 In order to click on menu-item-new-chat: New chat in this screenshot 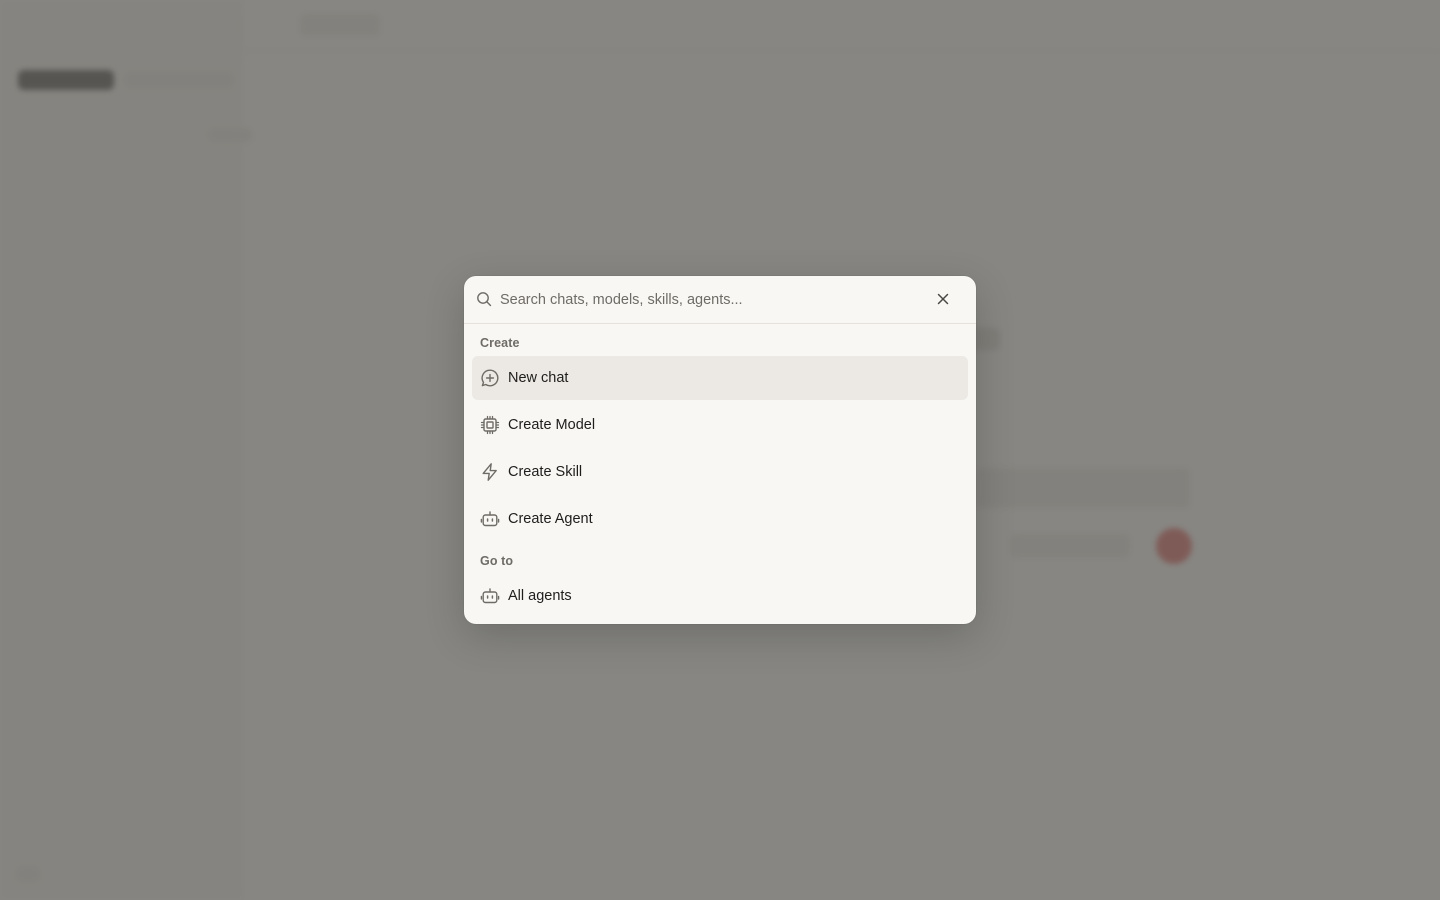, I will do `click(720, 378)`.